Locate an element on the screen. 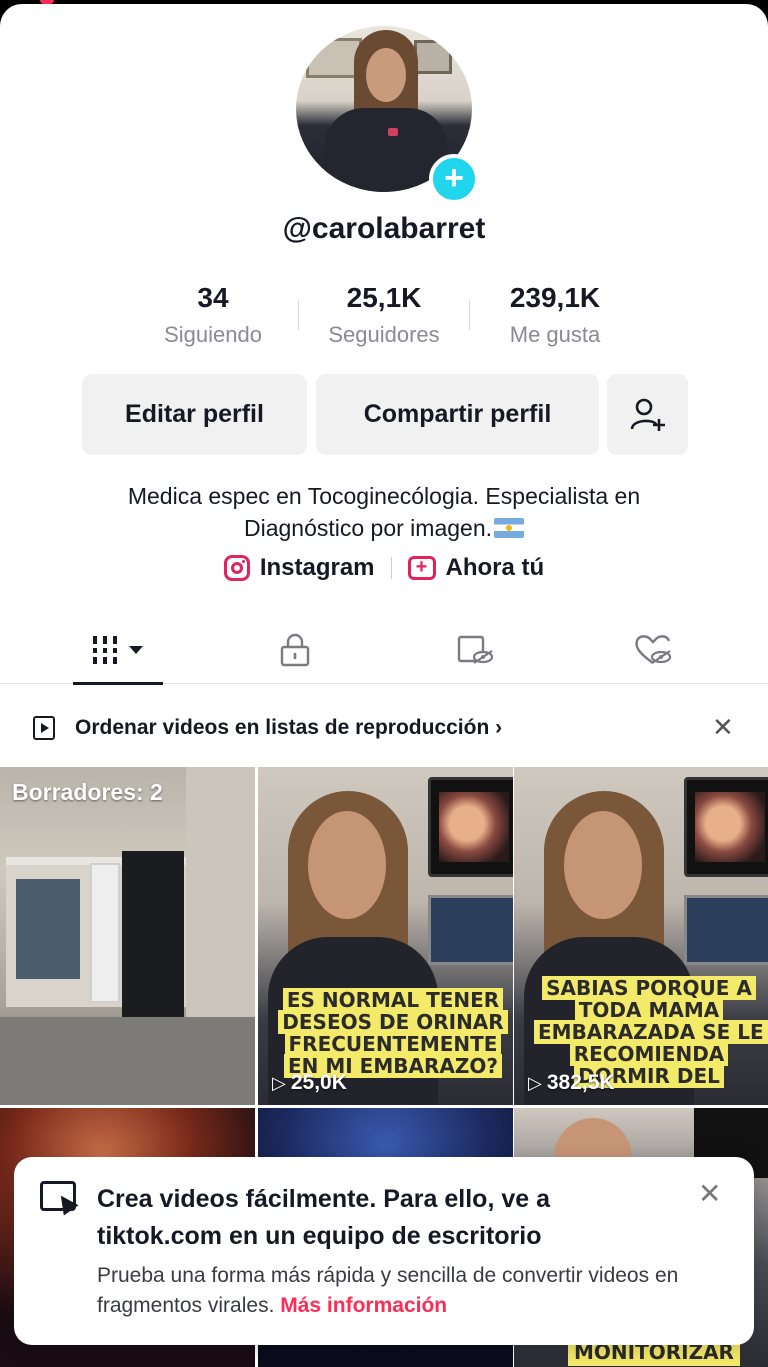 The height and width of the screenshot is (1367, 768). avatar-face is located at coordinates (386, 75).